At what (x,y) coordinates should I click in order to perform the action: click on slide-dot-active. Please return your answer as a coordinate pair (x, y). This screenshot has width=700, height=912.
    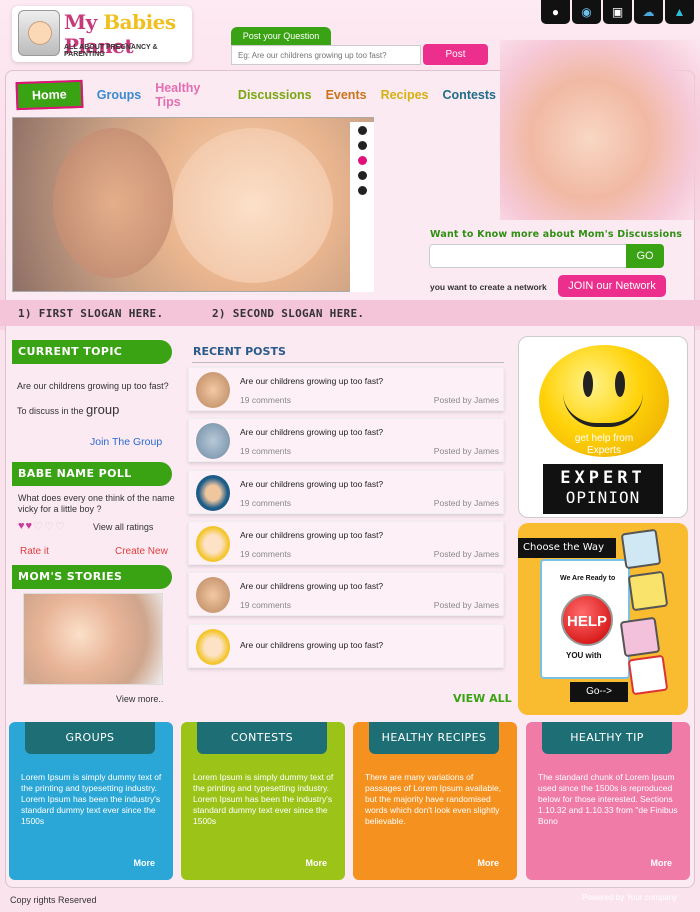
    Looking at the image, I should click on (362, 160).